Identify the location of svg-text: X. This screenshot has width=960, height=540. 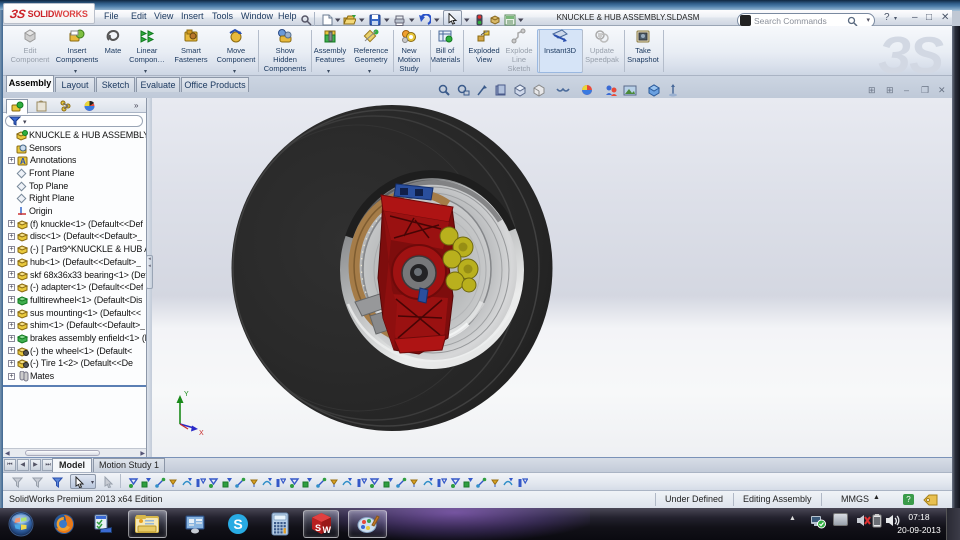
(201, 433).